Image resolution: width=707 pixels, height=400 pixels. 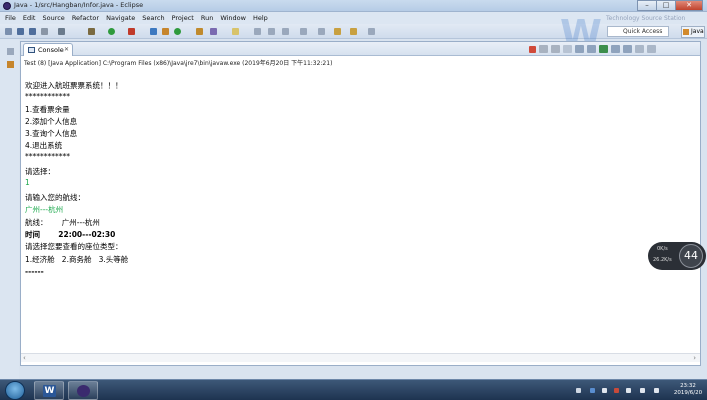 What do you see at coordinates (47, 109) in the screenshot?
I see `console-line: 1.查看票余量` at bounding box center [47, 109].